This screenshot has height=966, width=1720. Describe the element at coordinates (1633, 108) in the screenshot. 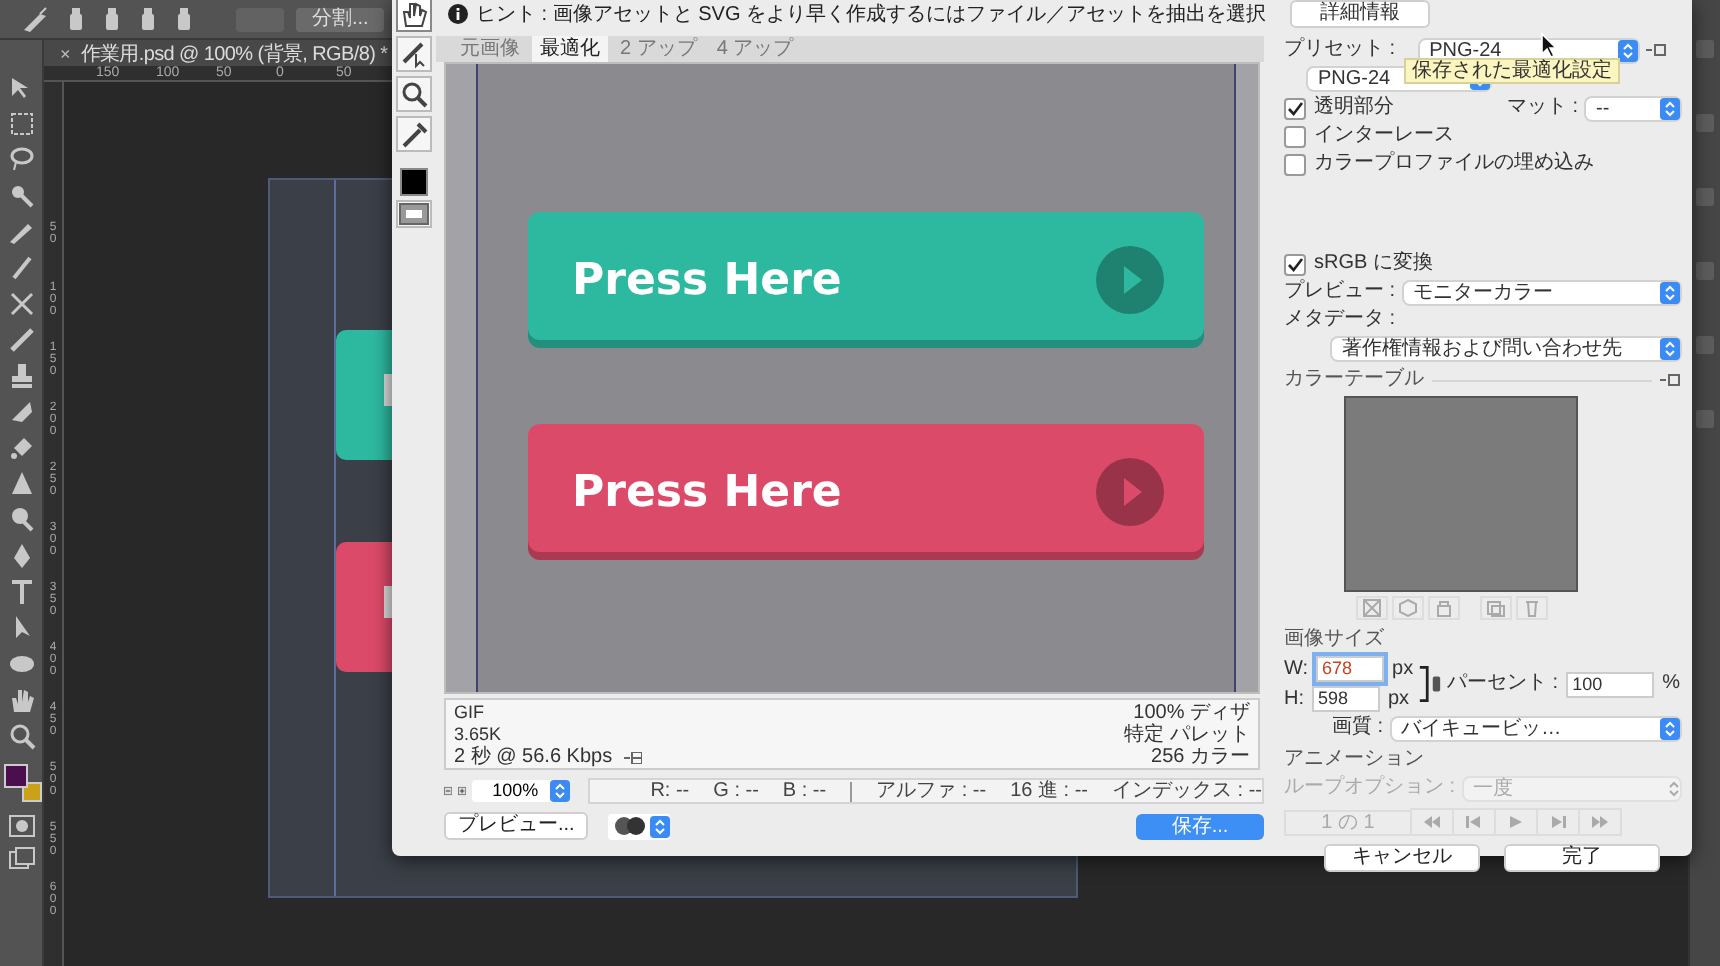

I see `matte-select: --` at that location.